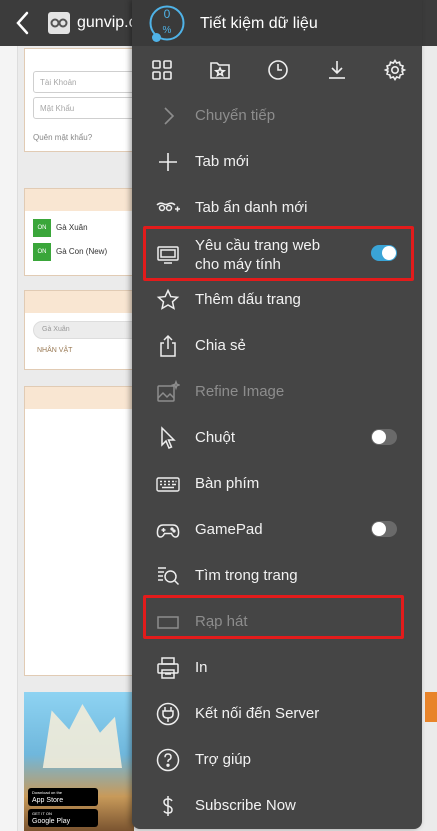  What do you see at coordinates (168, 207) in the screenshot?
I see `incognito-plus-icon` at bounding box center [168, 207].